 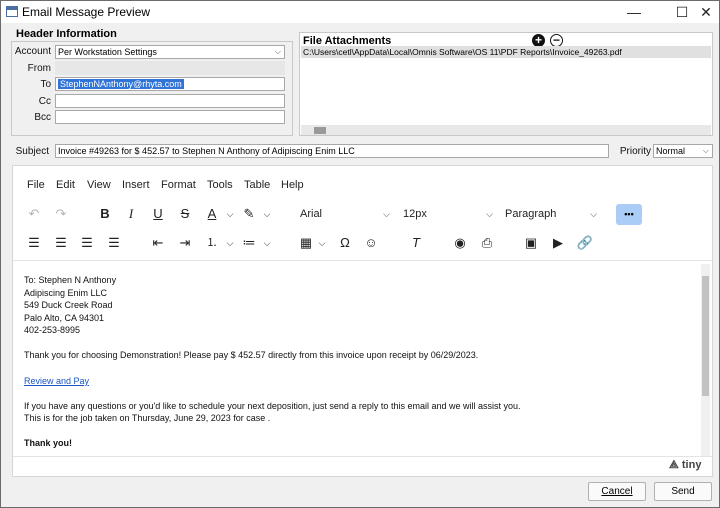 What do you see at coordinates (45, 84) in the screenshot?
I see `to-label: To` at bounding box center [45, 84].